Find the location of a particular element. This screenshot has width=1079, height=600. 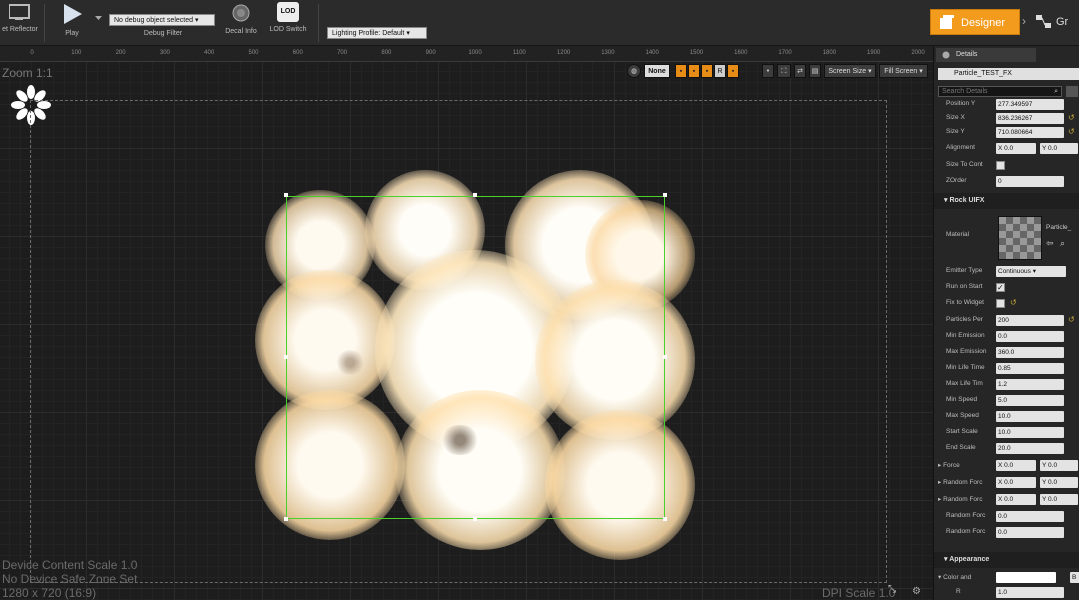

flip-icon: ⇄ is located at coordinates (800, 71).